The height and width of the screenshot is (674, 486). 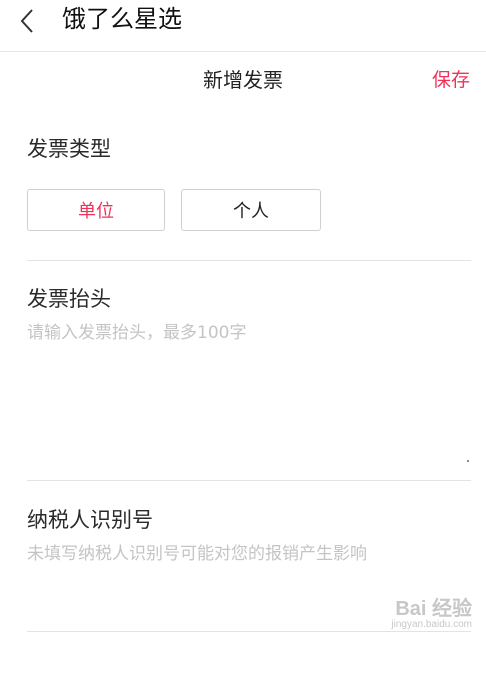 What do you see at coordinates (90, 520) in the screenshot?
I see `tax-id-label: 纳税人识别号` at bounding box center [90, 520].